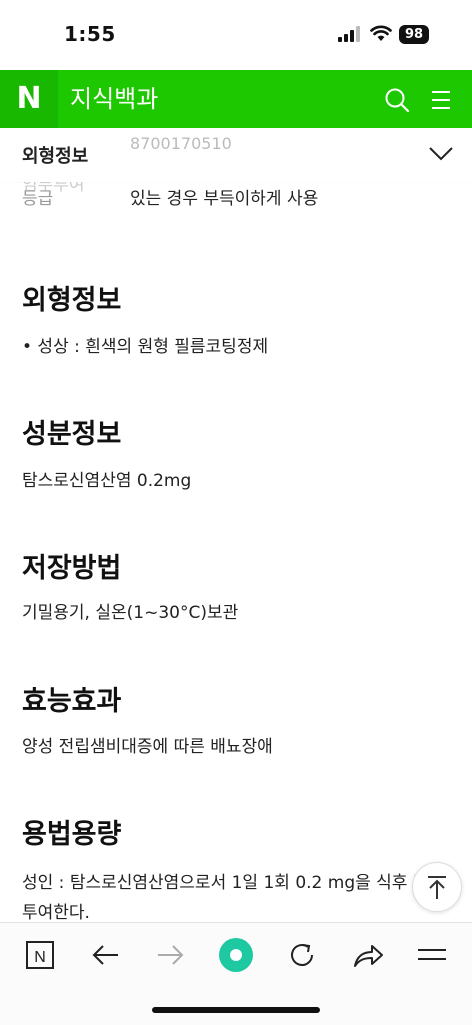 The width and height of the screenshot is (472, 1025). Describe the element at coordinates (236, 35) in the screenshot. I see `status-bar: 1:55 98` at that location.